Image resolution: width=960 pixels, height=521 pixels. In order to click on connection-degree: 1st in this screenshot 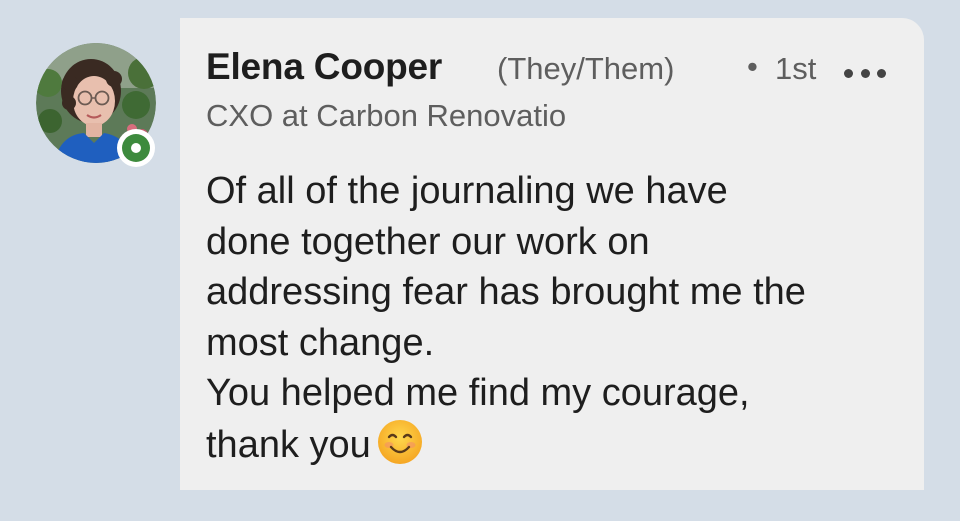, I will do `click(796, 68)`.